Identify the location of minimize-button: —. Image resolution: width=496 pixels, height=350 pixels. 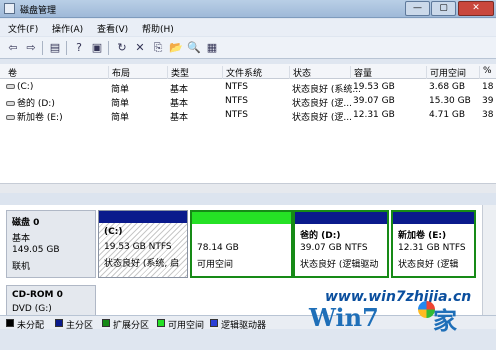
(417, 8).